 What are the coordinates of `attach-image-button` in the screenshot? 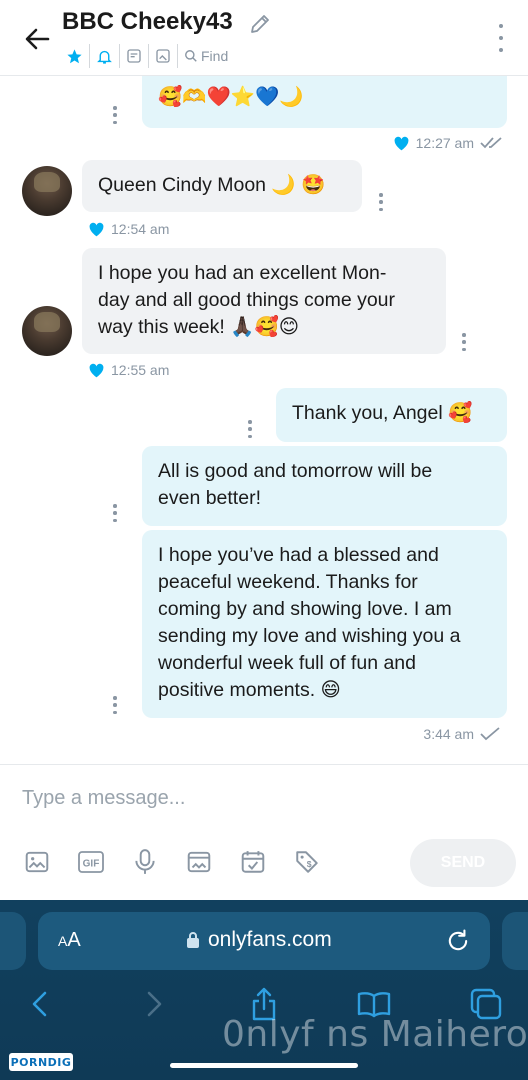 It's located at (37, 862).